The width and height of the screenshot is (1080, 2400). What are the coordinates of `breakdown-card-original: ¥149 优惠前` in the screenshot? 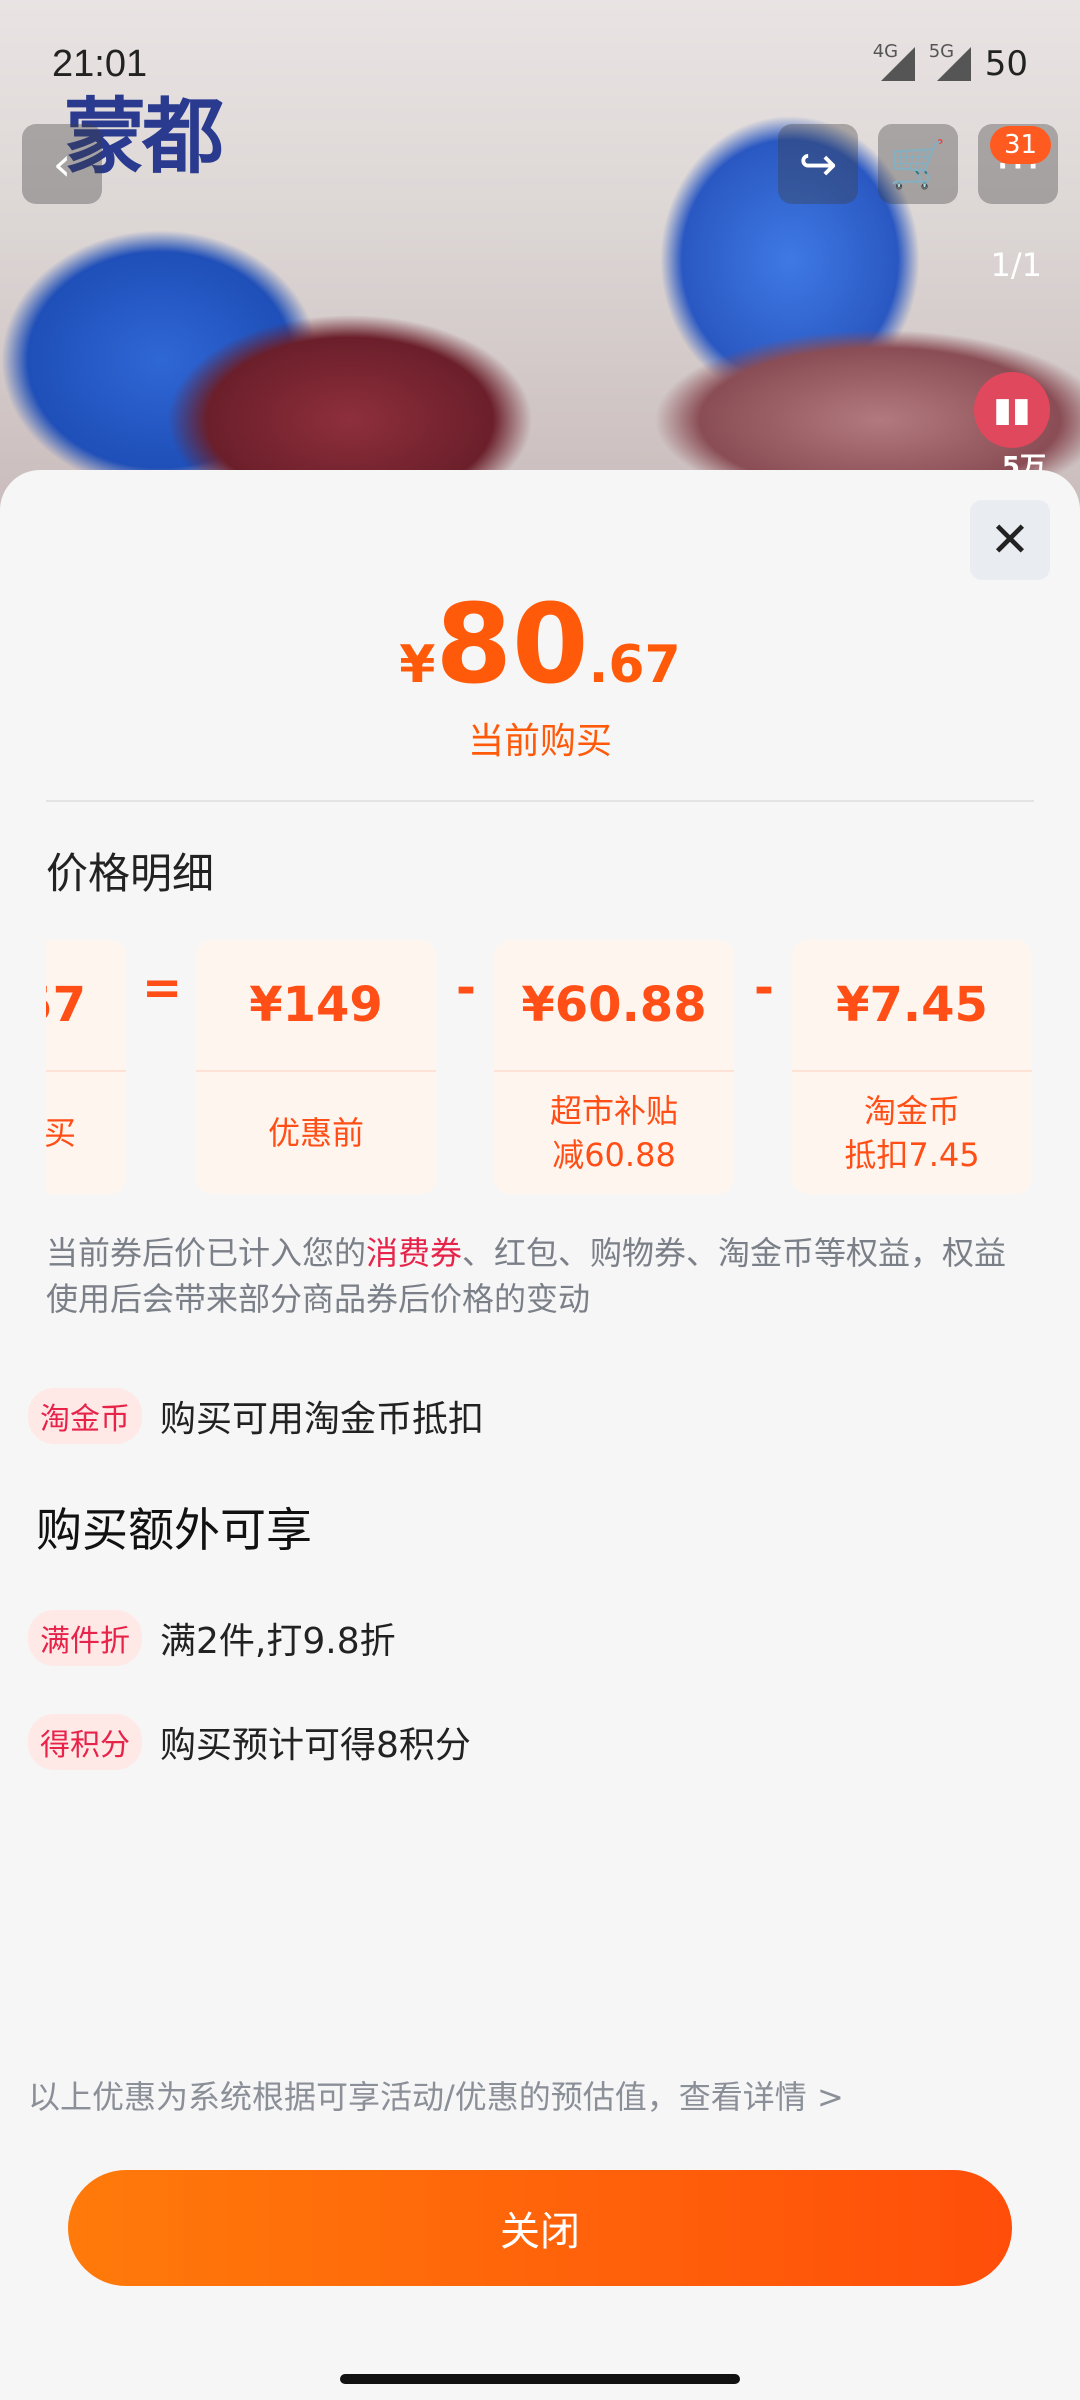 It's located at (316, 1067).